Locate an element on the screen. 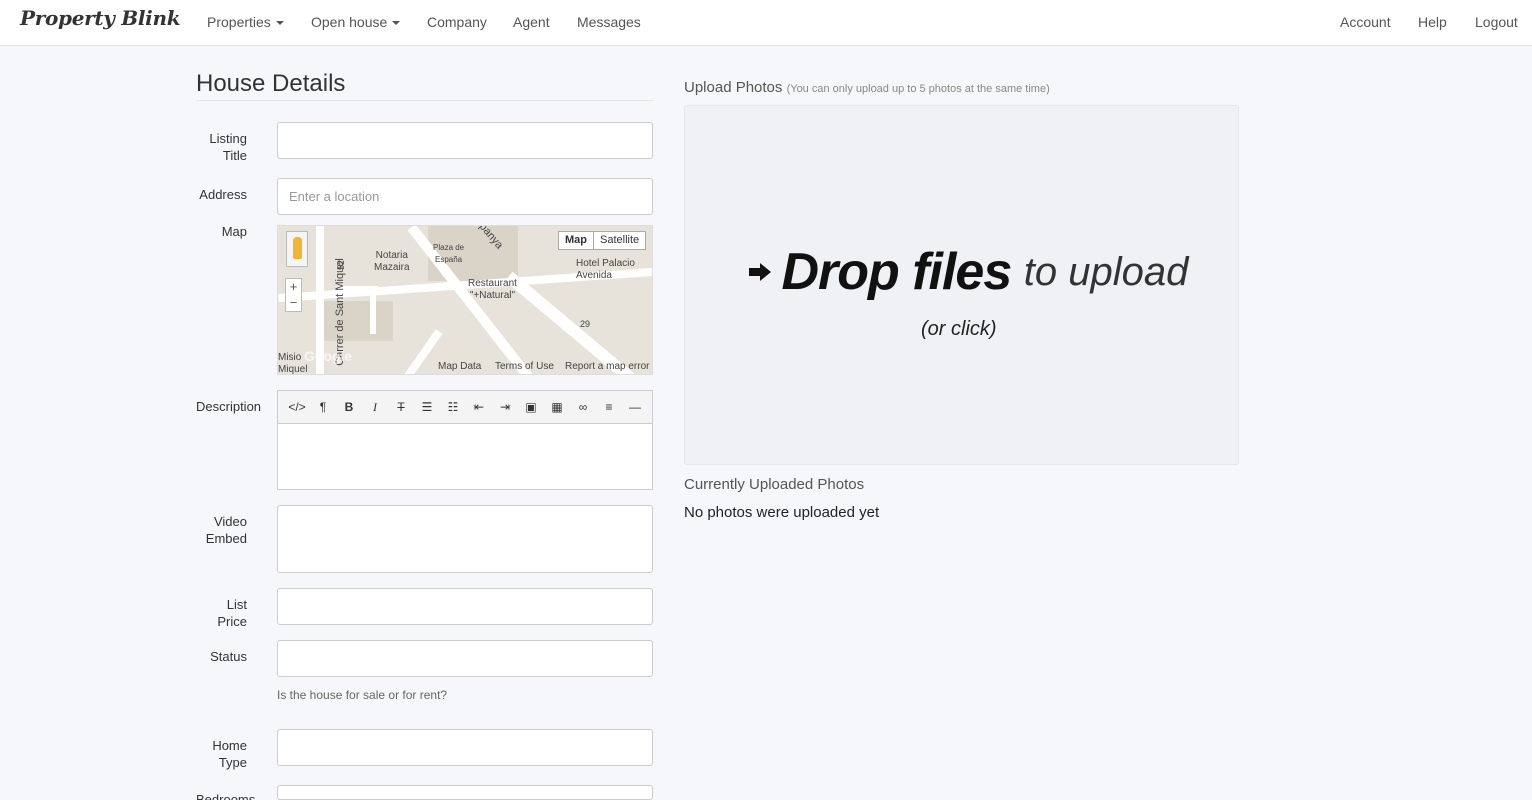 The image size is (1532, 800). map-label-52: 52 is located at coordinates (341, 265).